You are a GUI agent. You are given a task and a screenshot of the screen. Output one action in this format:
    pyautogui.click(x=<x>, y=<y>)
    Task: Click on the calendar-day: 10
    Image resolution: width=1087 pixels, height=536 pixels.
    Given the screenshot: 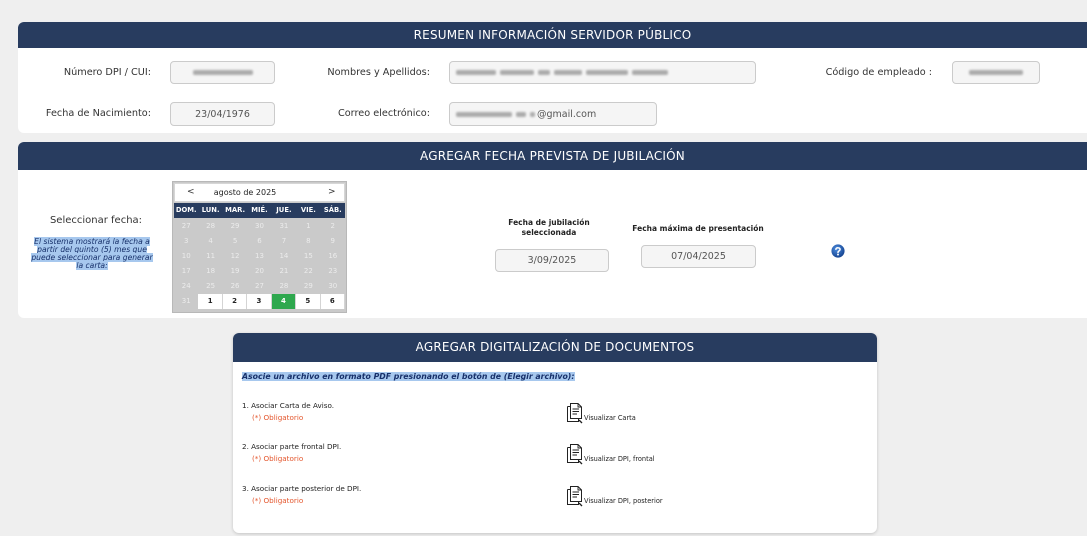 What is the action you would take?
    pyautogui.click(x=186, y=256)
    